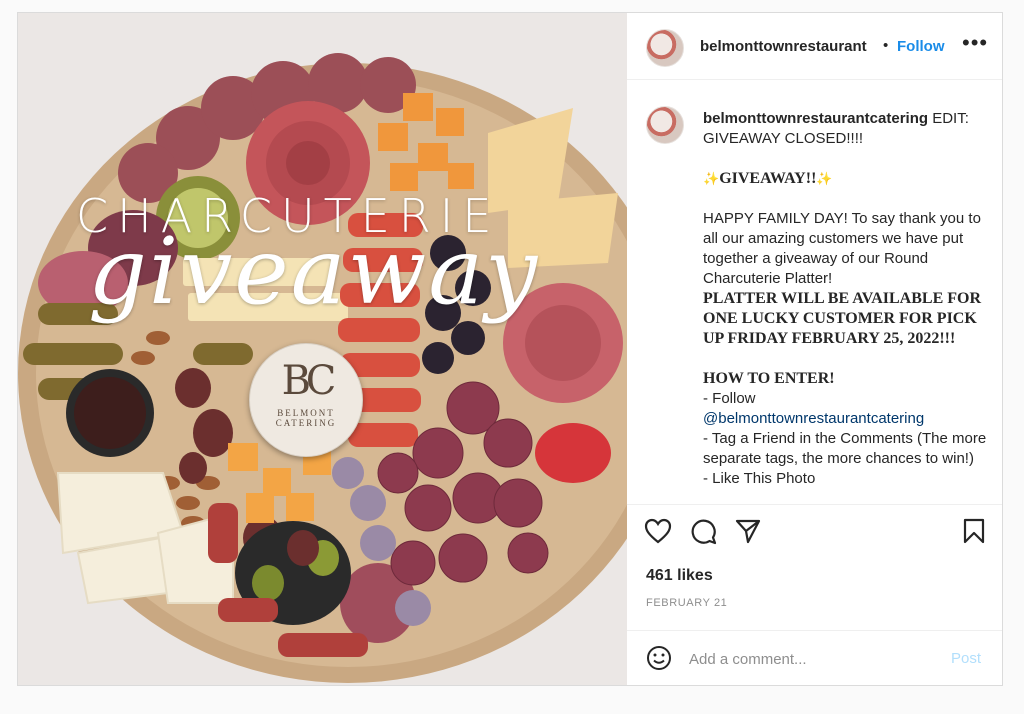  Describe the element at coordinates (659, 658) in the screenshot. I see `emoji-icon` at that location.